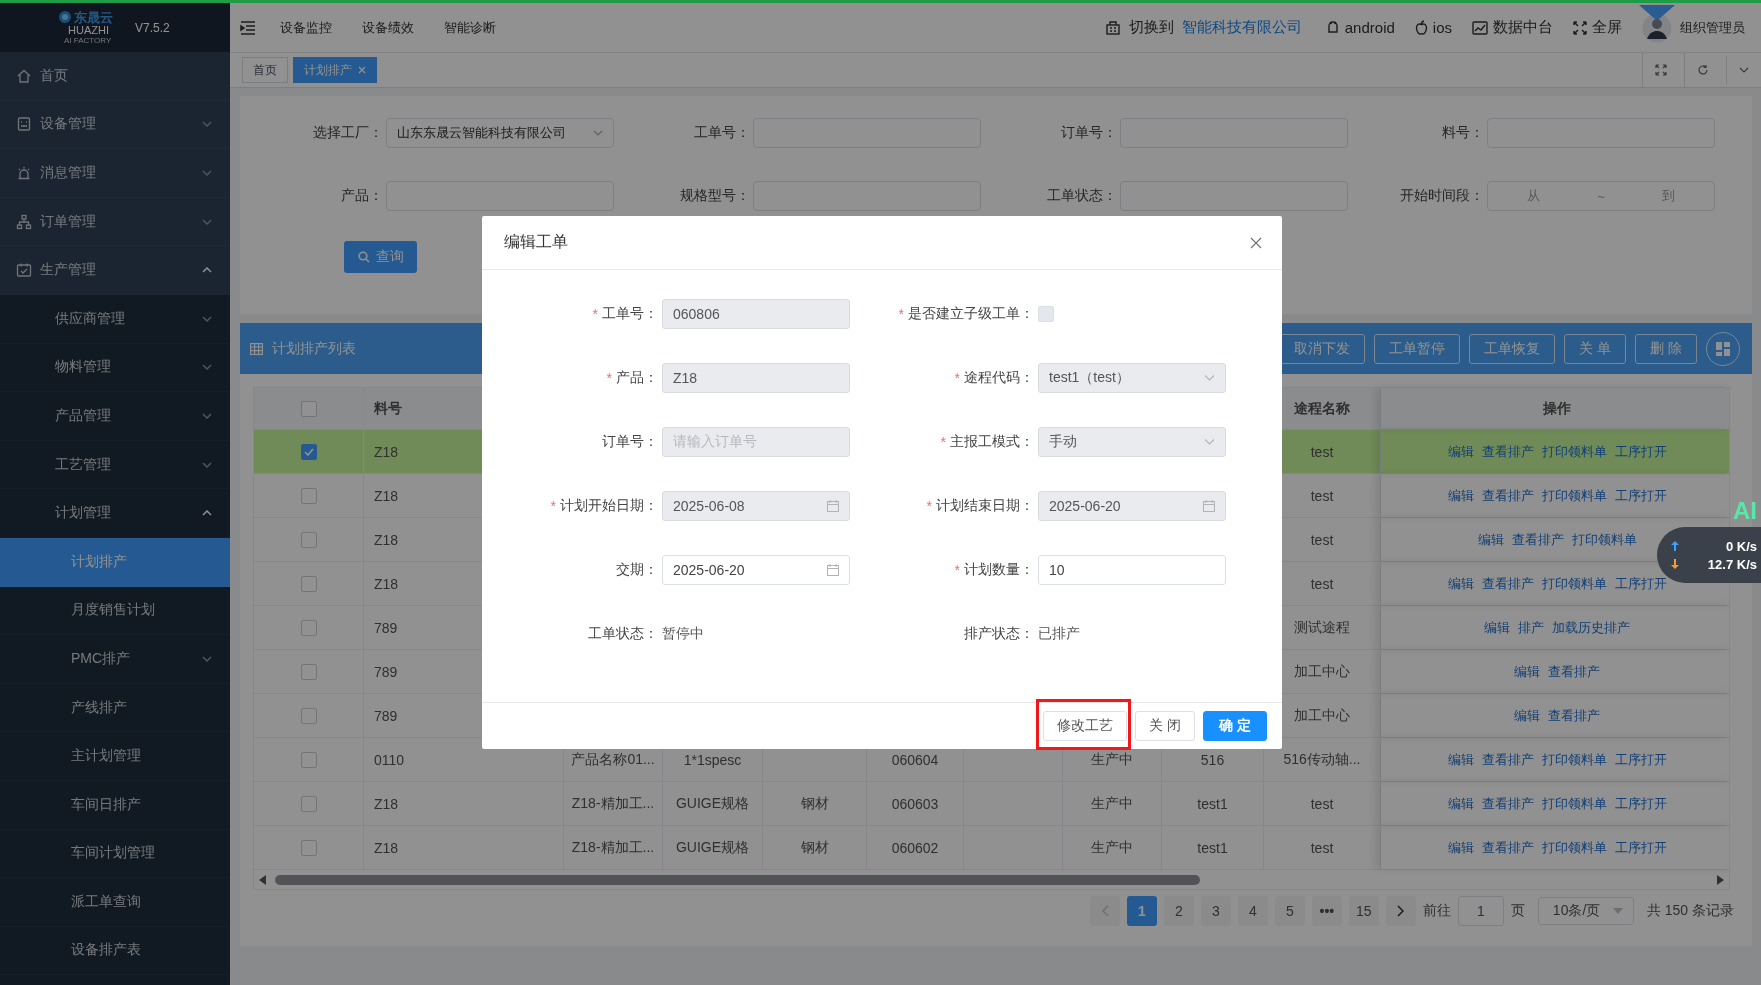  I want to click on toolbar-button: 取消下发, so click(1322, 348).